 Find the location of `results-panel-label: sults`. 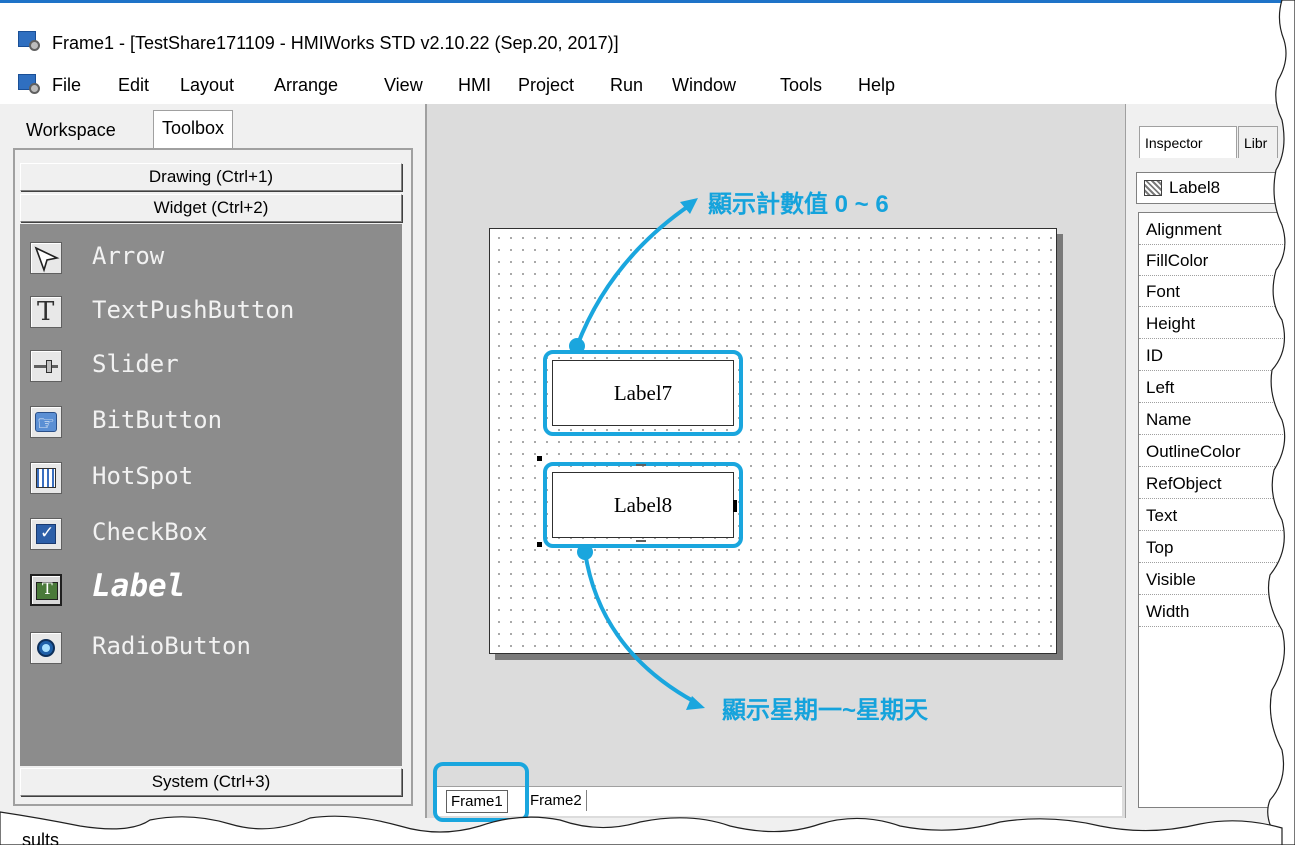

results-panel-label: sults is located at coordinates (41, 837).